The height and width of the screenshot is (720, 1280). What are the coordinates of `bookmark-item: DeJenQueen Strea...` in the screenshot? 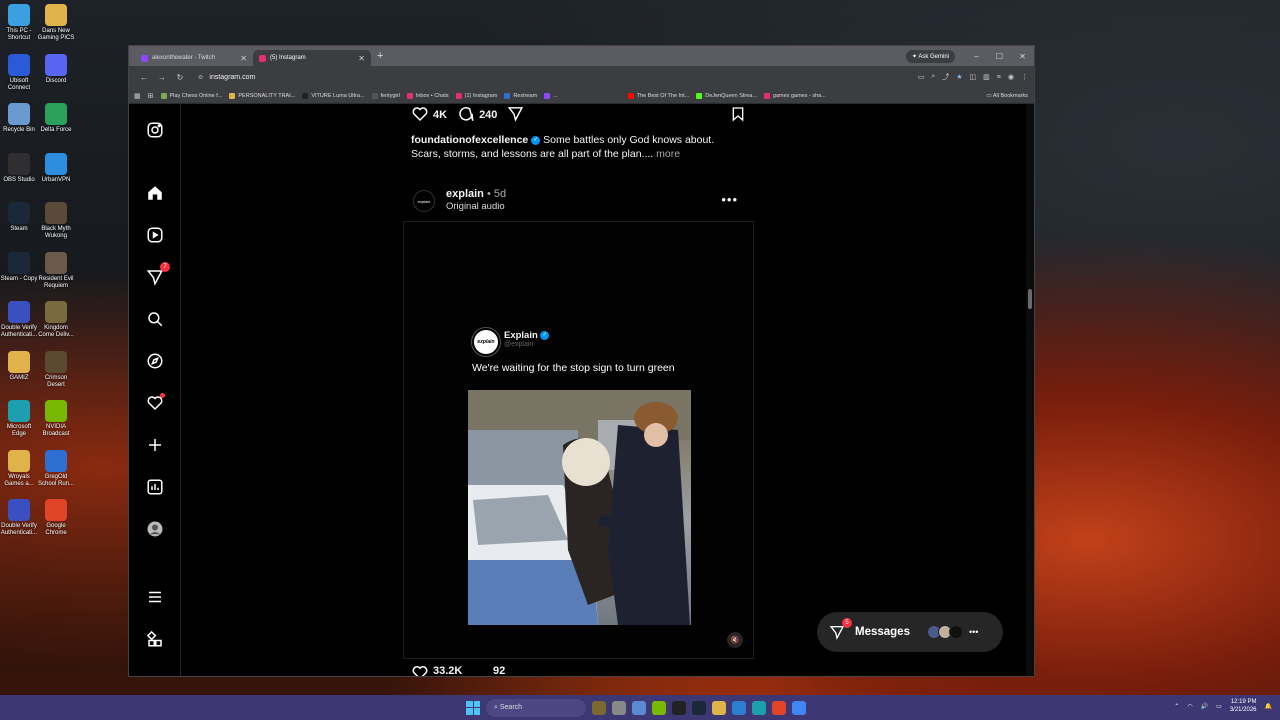 It's located at (726, 95).